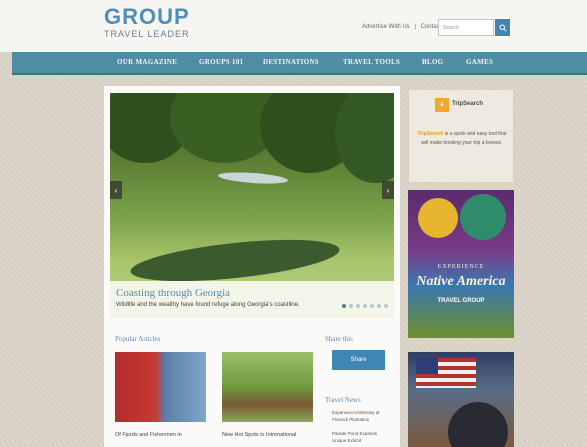 The height and width of the screenshot is (447, 587). Describe the element at coordinates (479, 62) in the screenshot. I see `nav-item-games: GAMES` at that location.